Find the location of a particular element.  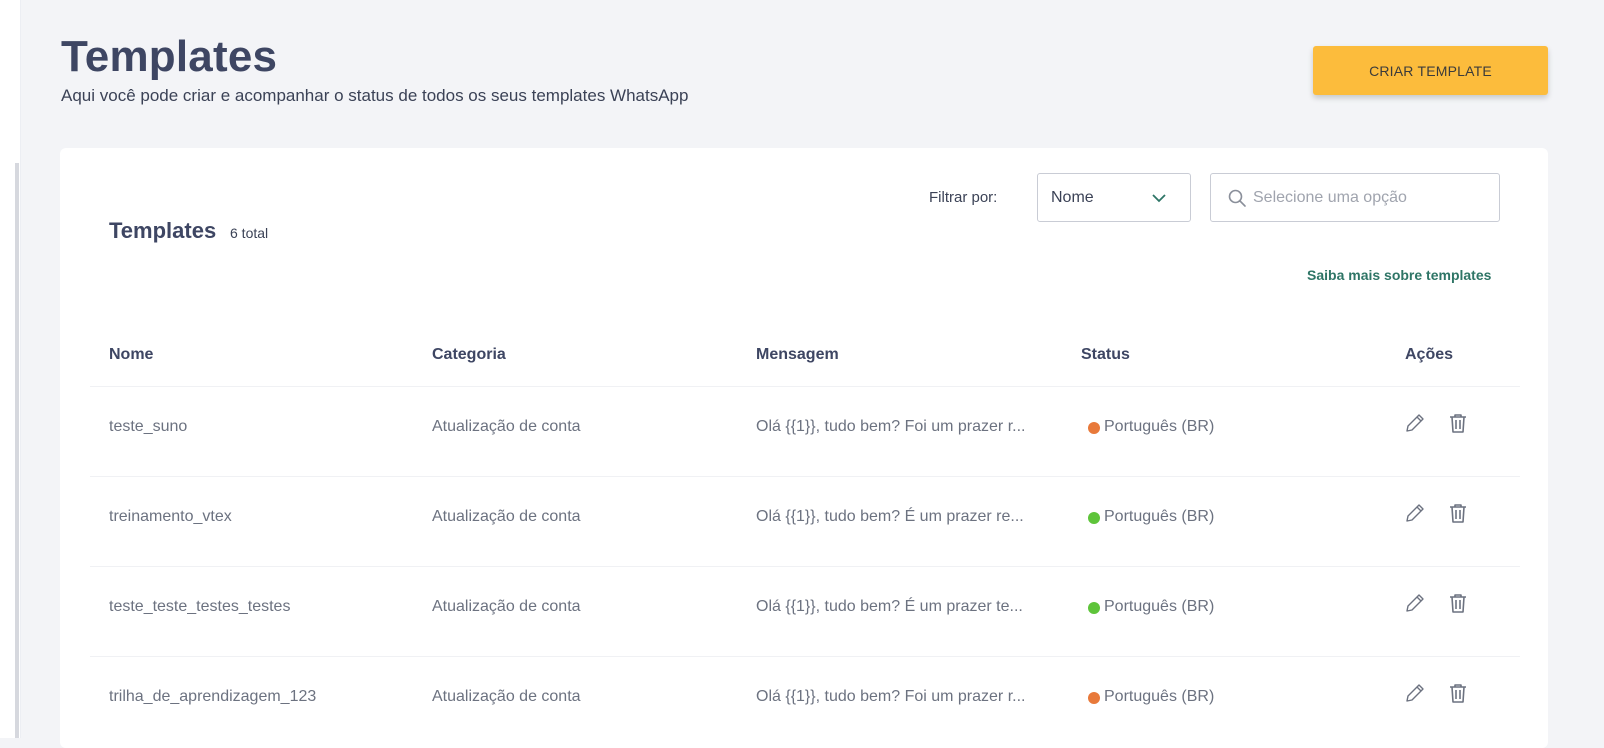

table-header: Nome Categoria Mensagem Status Ações is located at coordinates (819, 356).